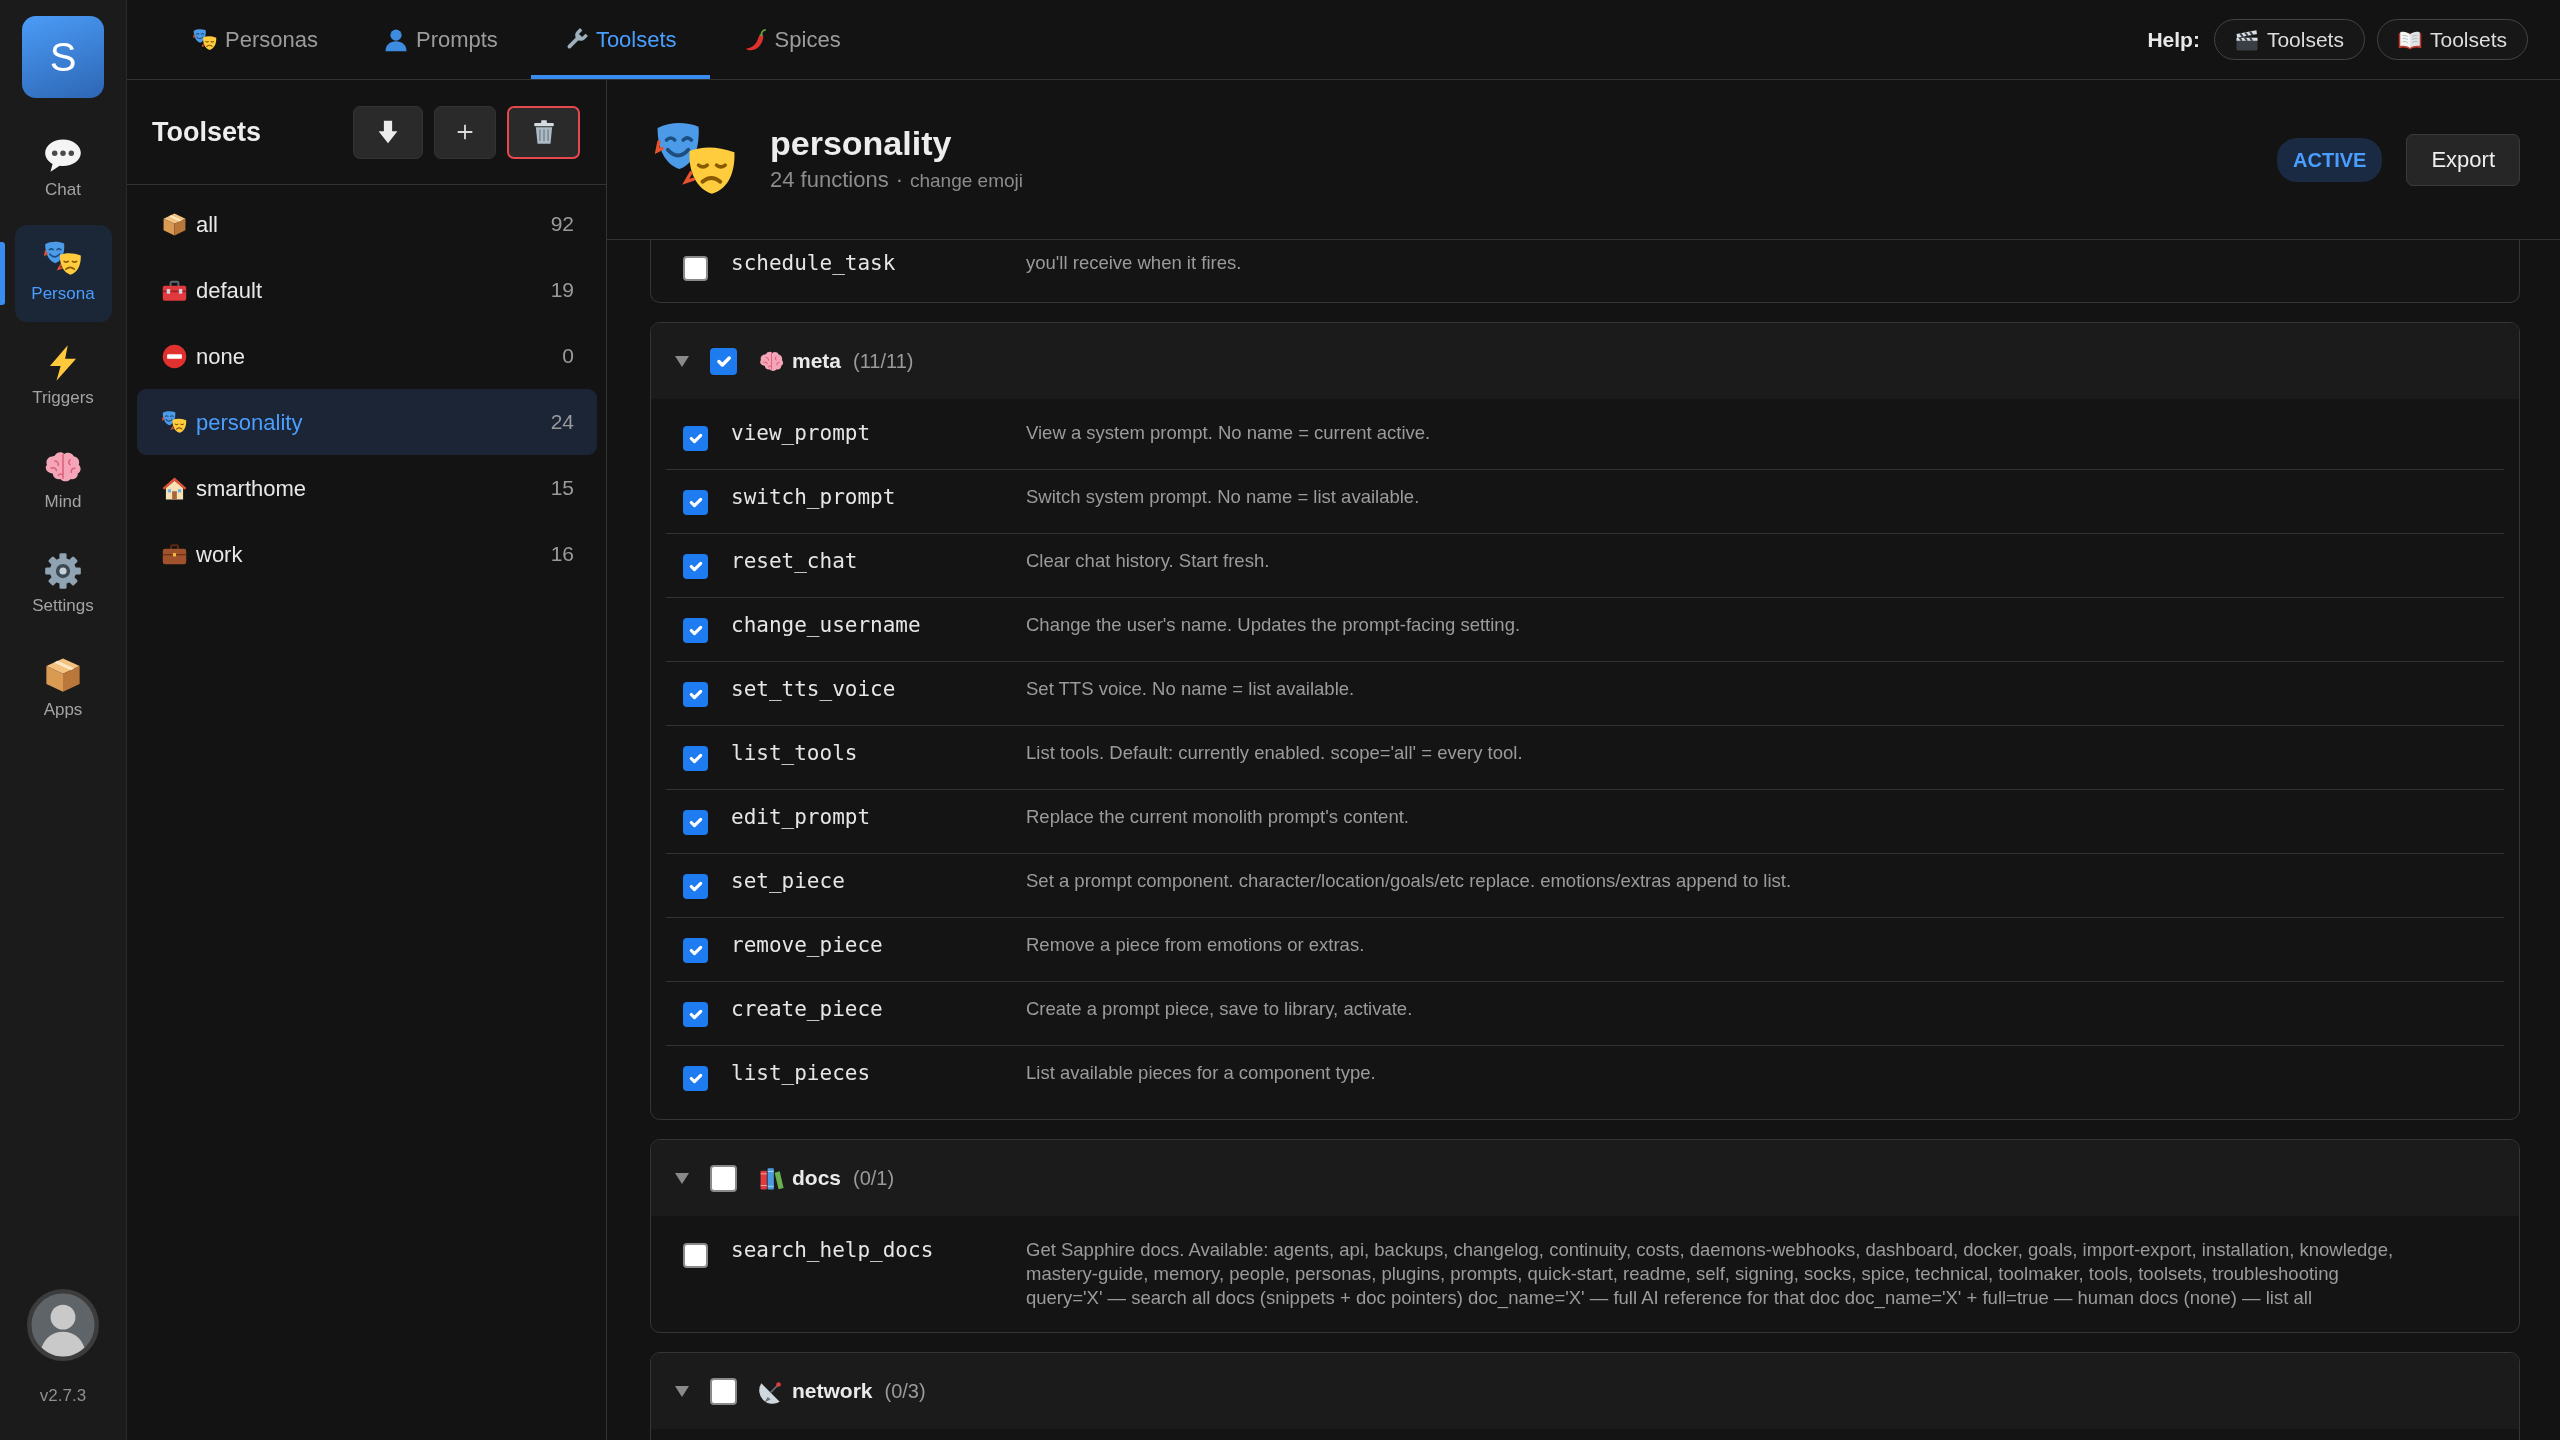  What do you see at coordinates (367, 554) in the screenshot?
I see `toolset-item: work 16` at bounding box center [367, 554].